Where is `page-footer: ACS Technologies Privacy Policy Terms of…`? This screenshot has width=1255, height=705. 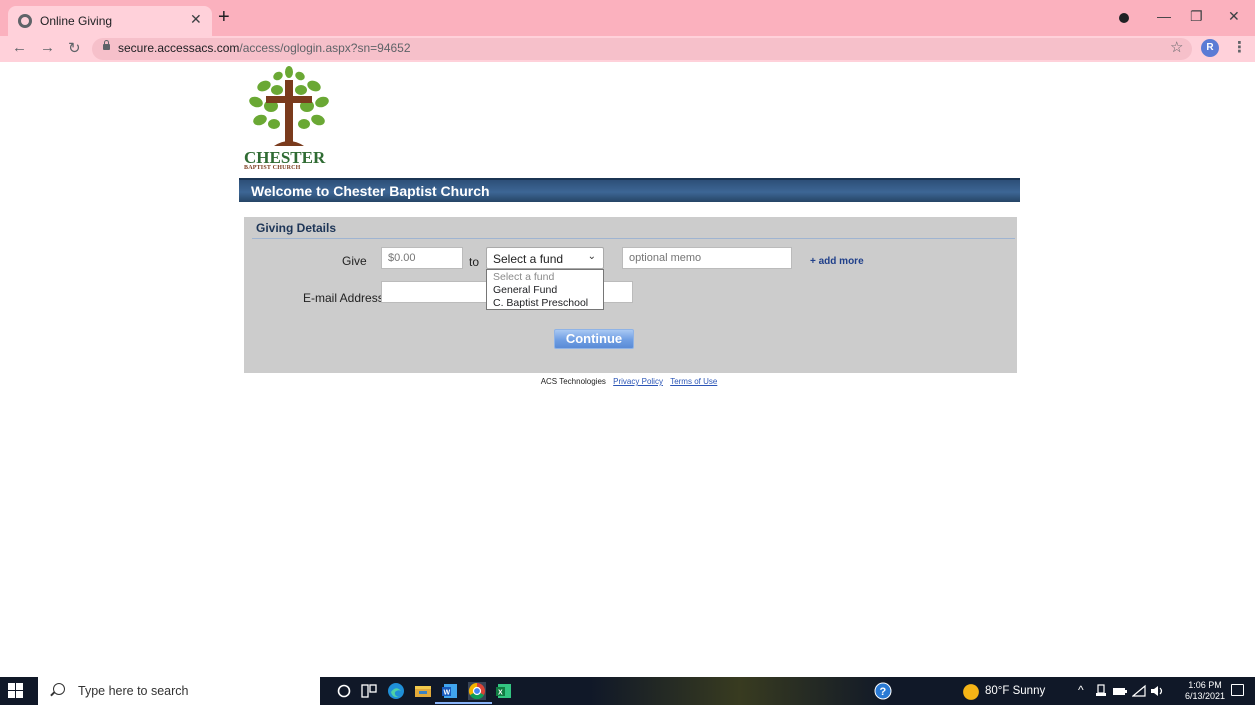
page-footer: ACS Technologies Privacy Policy Terms of… is located at coordinates (627, 381).